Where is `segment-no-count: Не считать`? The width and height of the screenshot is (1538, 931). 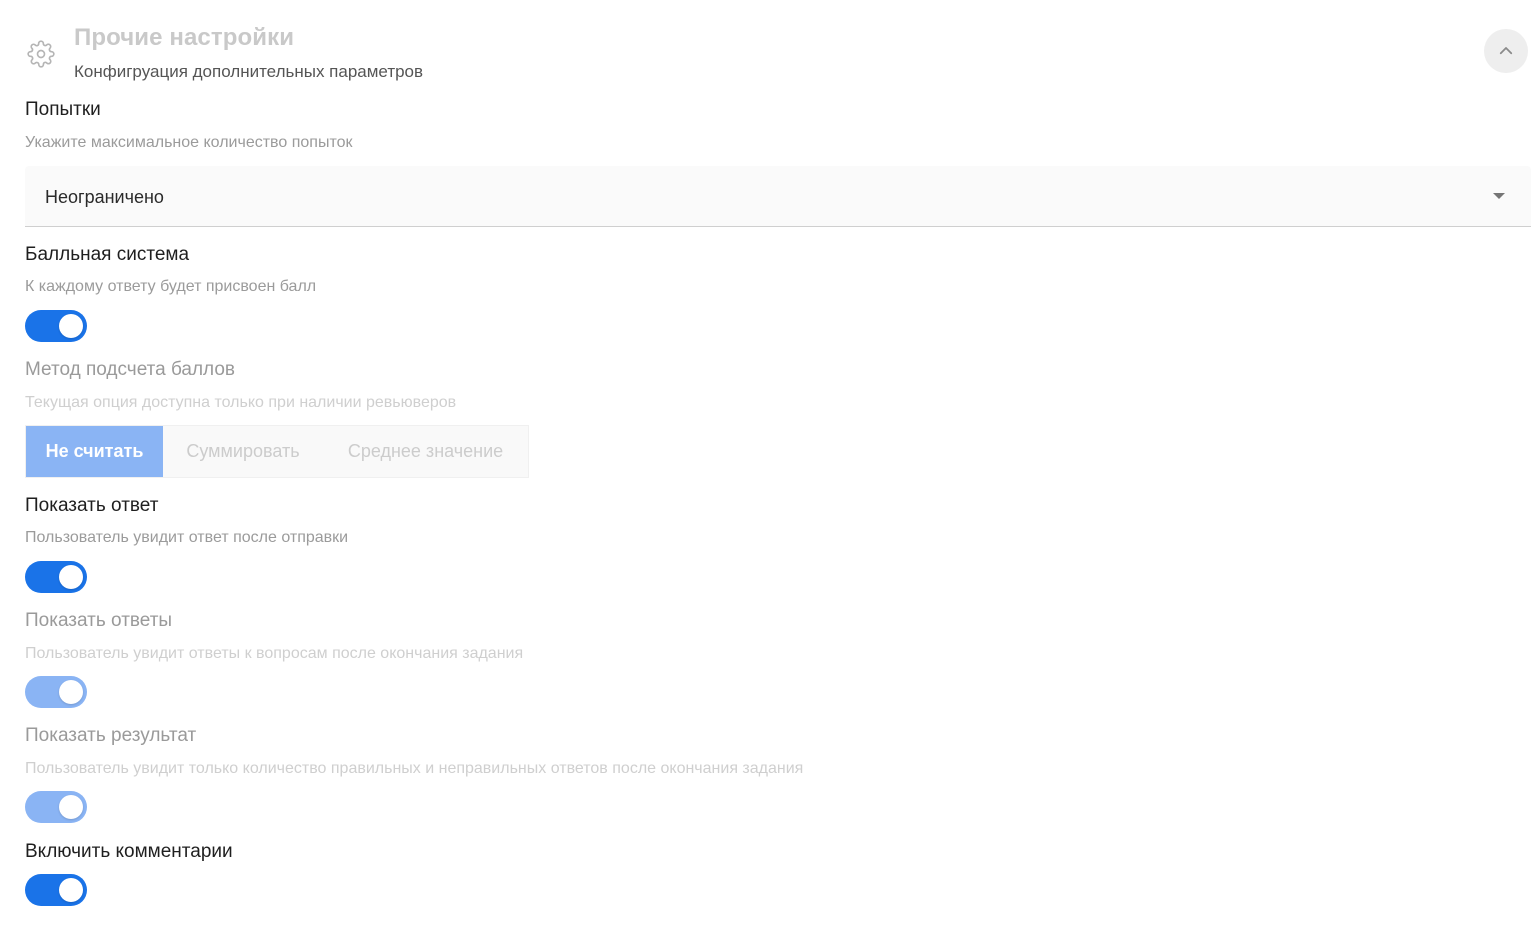
segment-no-count: Не считать is located at coordinates (94, 451).